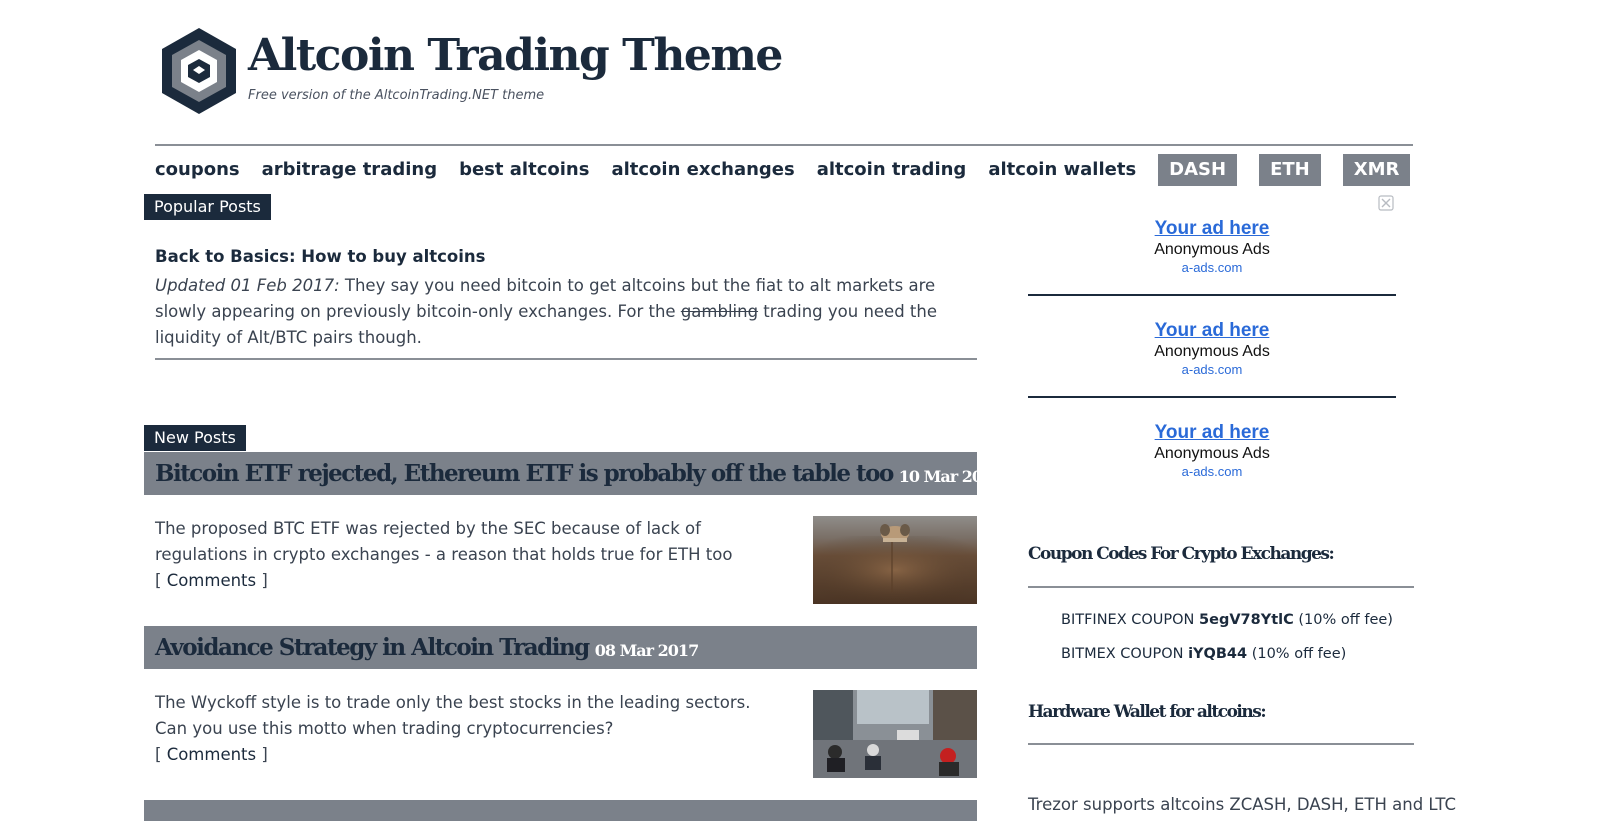 This screenshot has height=821, width=1600. What do you see at coordinates (566, 359) in the screenshot?
I see `popular-divider` at bounding box center [566, 359].